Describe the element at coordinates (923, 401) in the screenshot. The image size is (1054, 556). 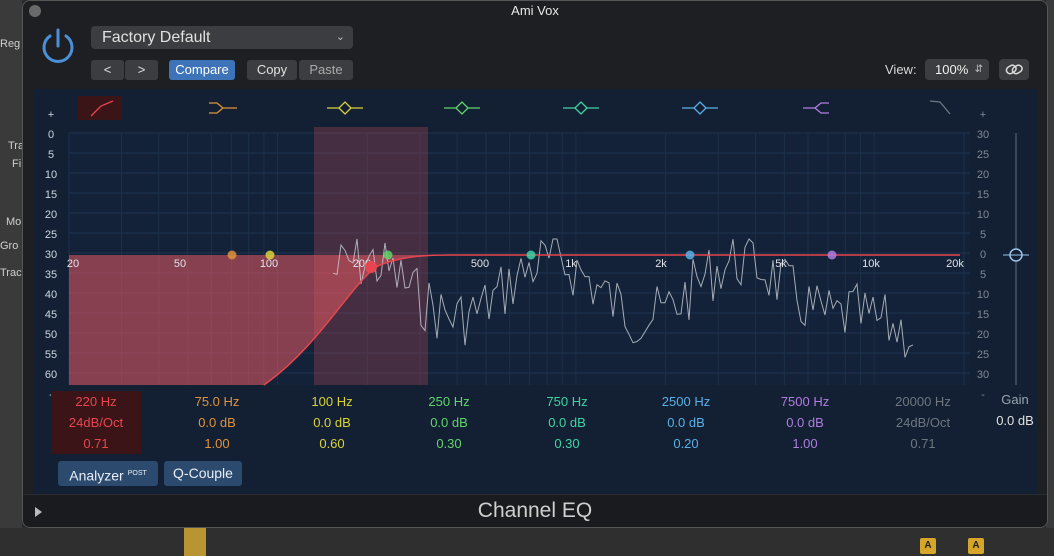
I see `band-frequency: 20000 Hz` at that location.